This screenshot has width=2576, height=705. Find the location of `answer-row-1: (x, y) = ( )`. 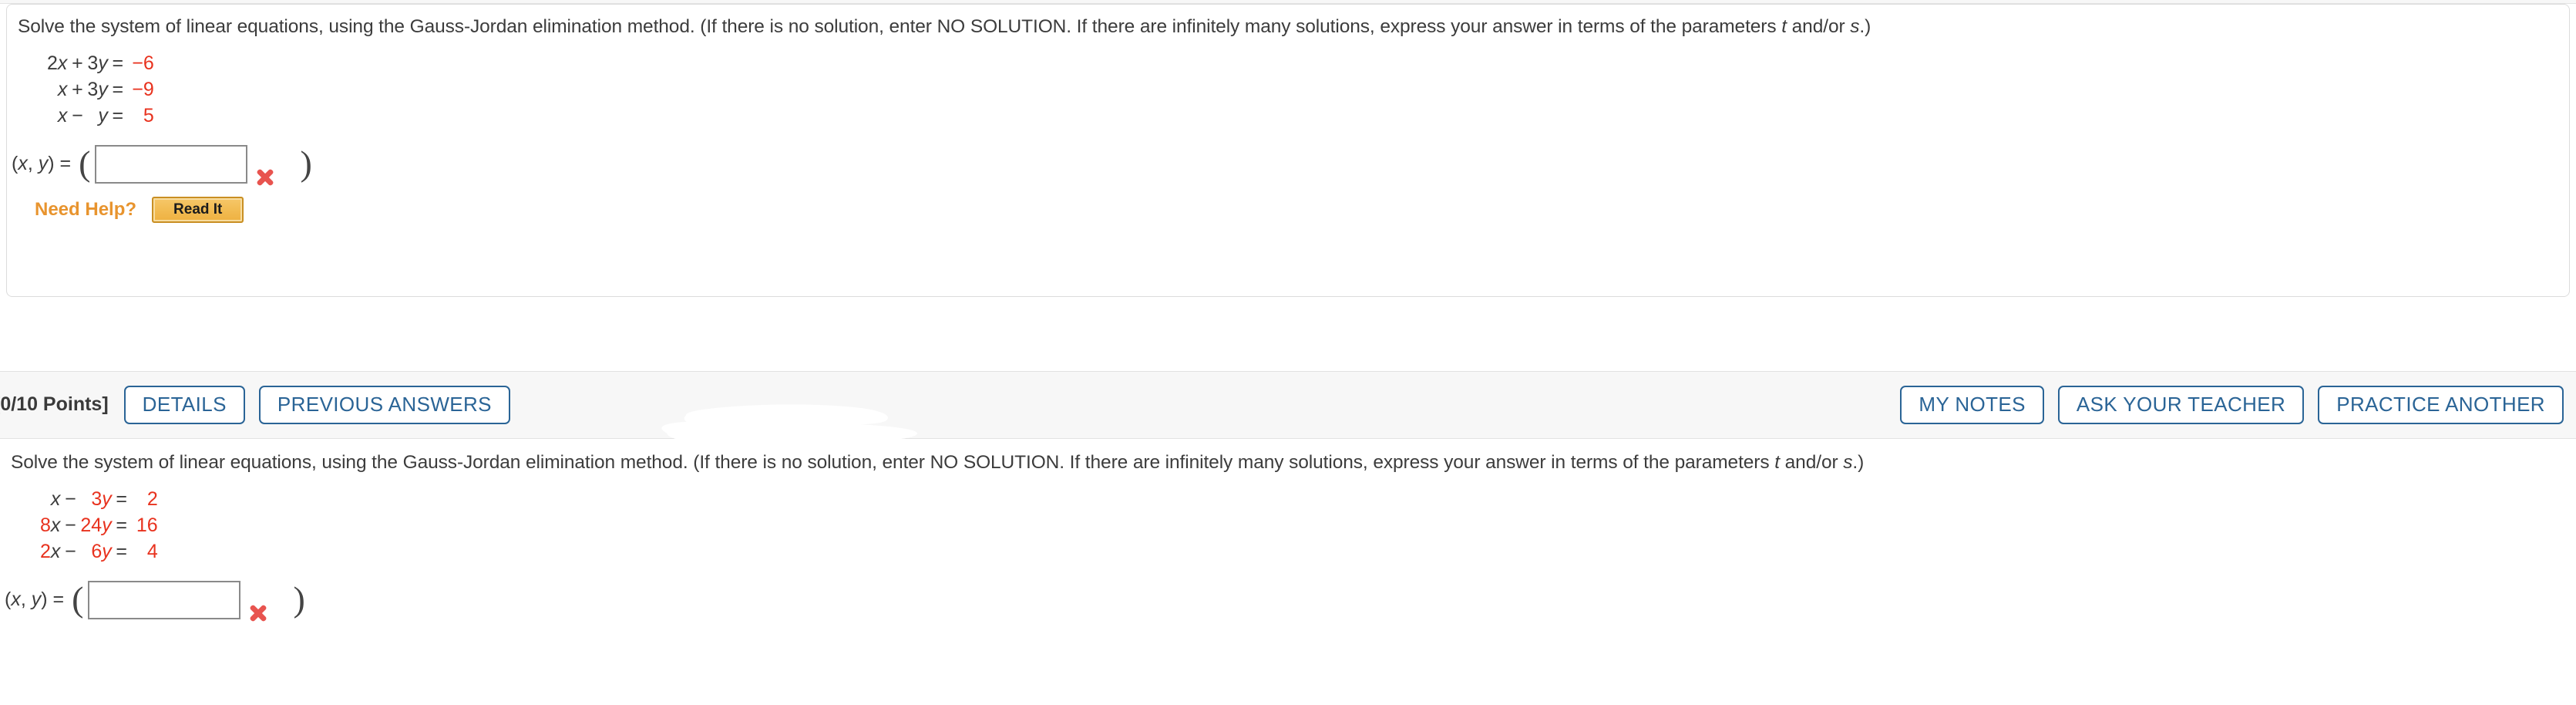

answer-row-1: (x, y) = ( ) is located at coordinates (1290, 164).